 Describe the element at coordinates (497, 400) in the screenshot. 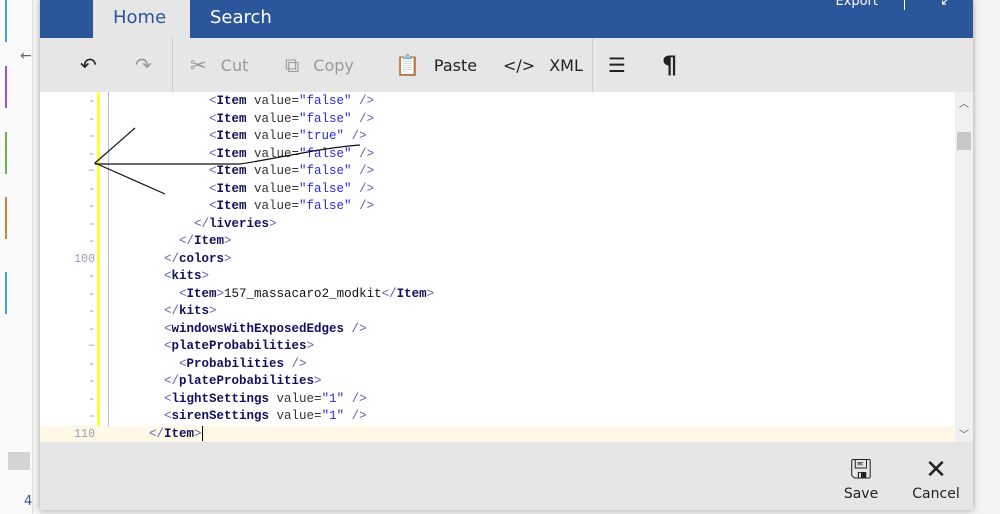

I see `code-line: - <lightSettings value="1" />` at that location.